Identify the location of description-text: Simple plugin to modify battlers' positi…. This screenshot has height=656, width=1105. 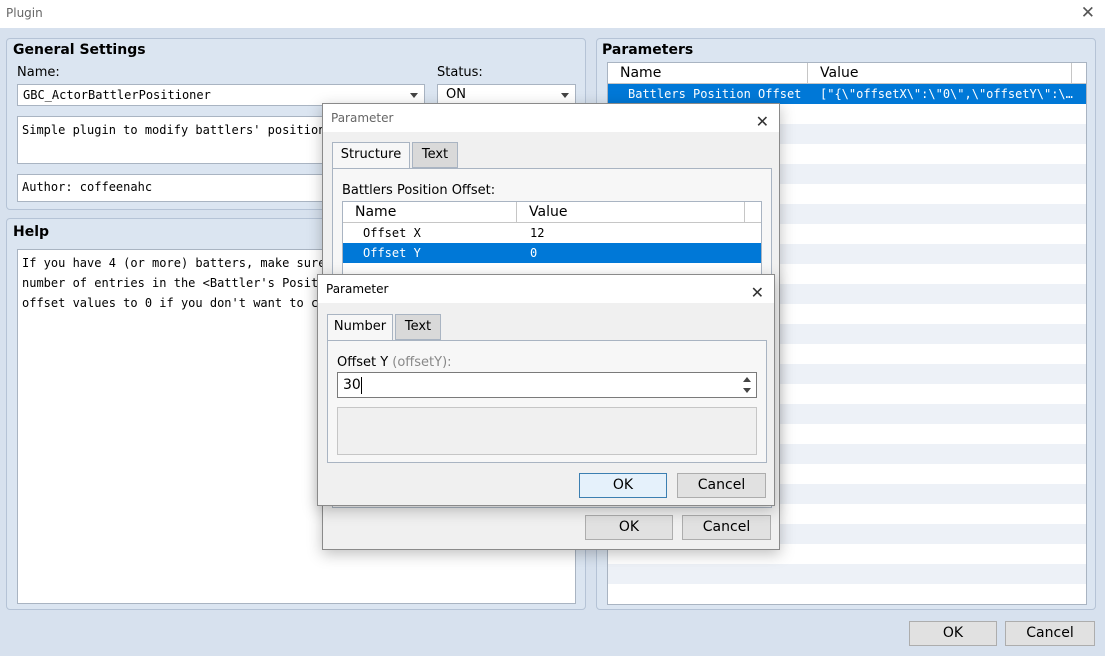
(181, 130).